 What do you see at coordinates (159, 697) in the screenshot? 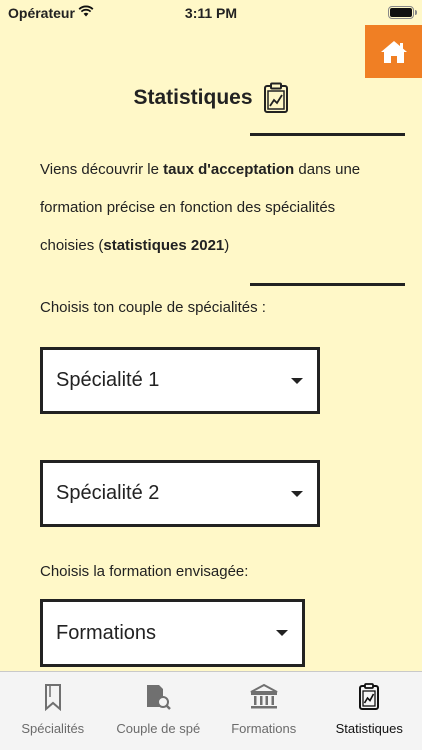
I see `document-search-icon` at bounding box center [159, 697].